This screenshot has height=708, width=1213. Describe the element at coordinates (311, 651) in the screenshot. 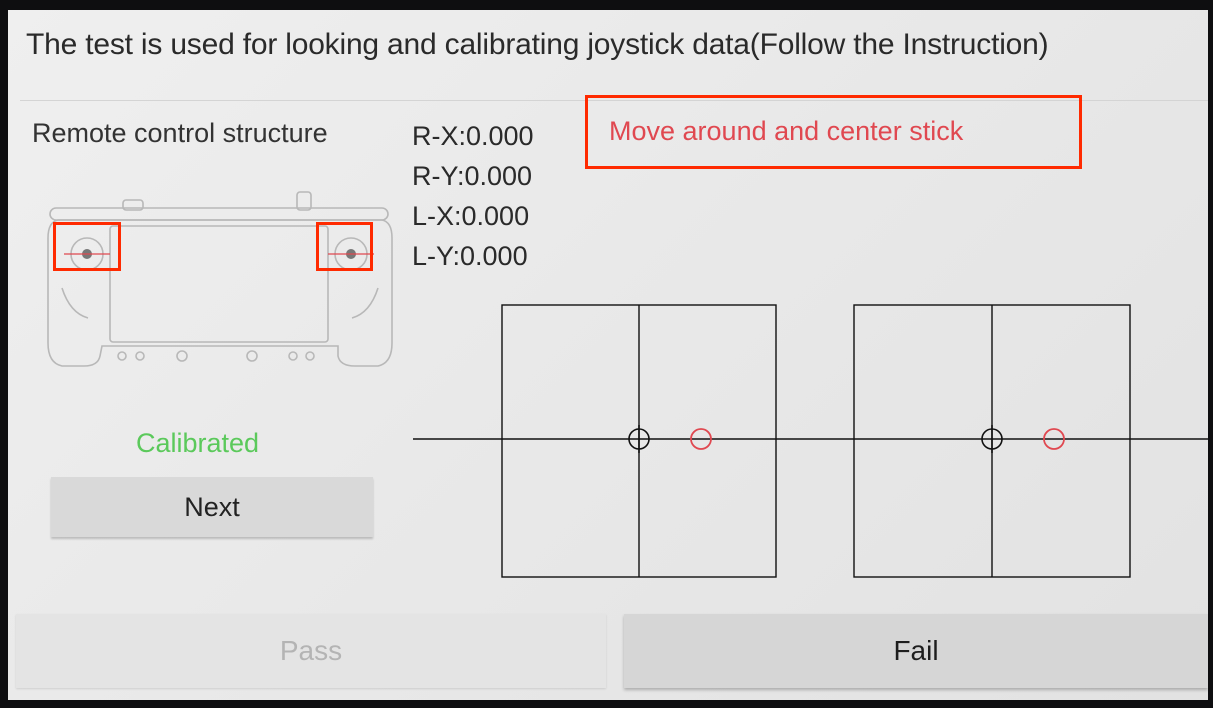

I see `pass-button: Pass` at that location.